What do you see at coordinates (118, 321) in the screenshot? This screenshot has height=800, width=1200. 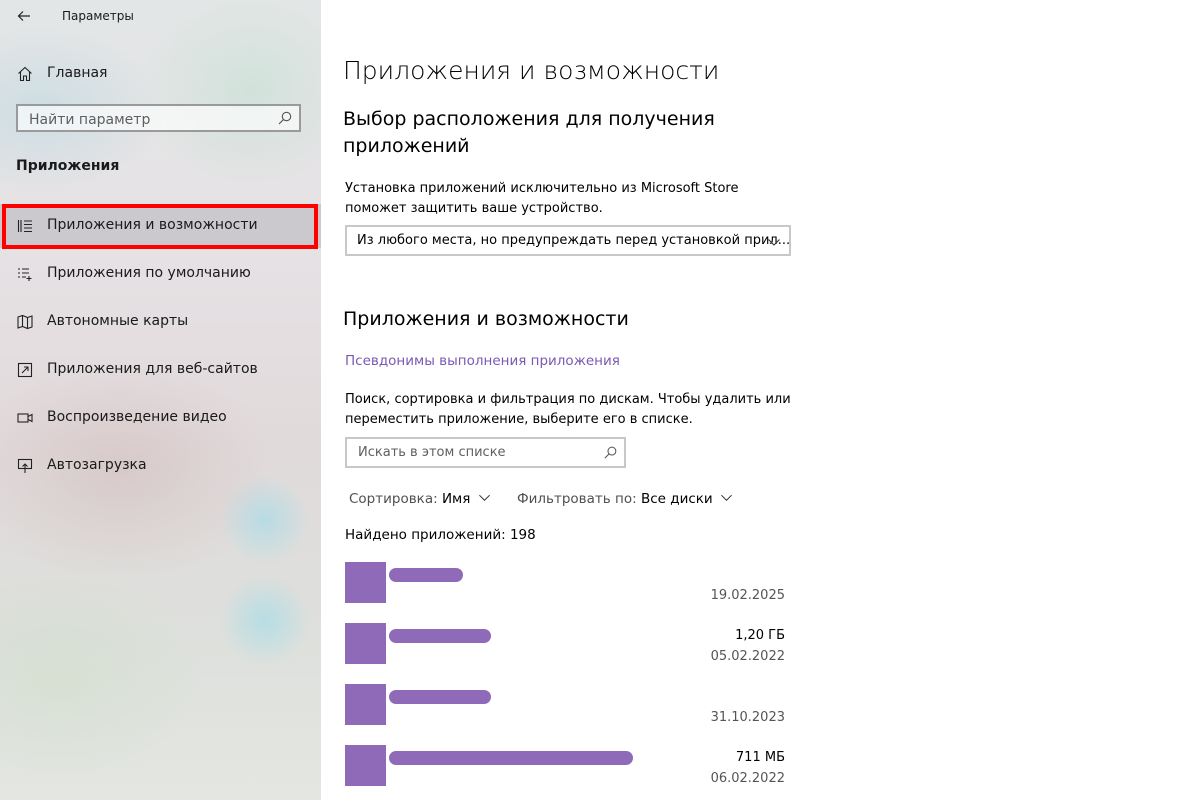 I see `sidebar-item-label: Автономные карты` at bounding box center [118, 321].